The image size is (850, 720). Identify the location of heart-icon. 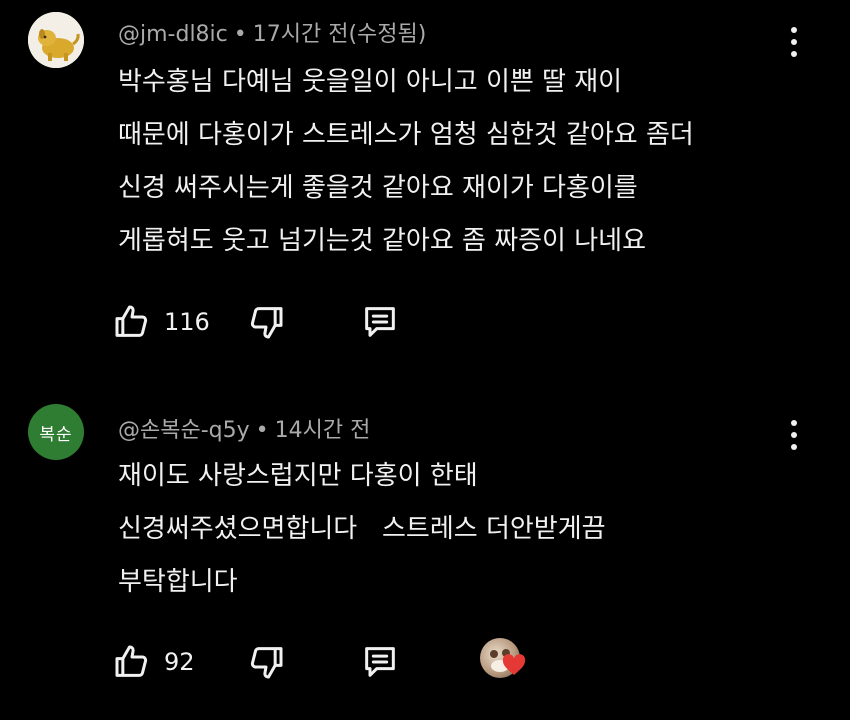
(514, 664).